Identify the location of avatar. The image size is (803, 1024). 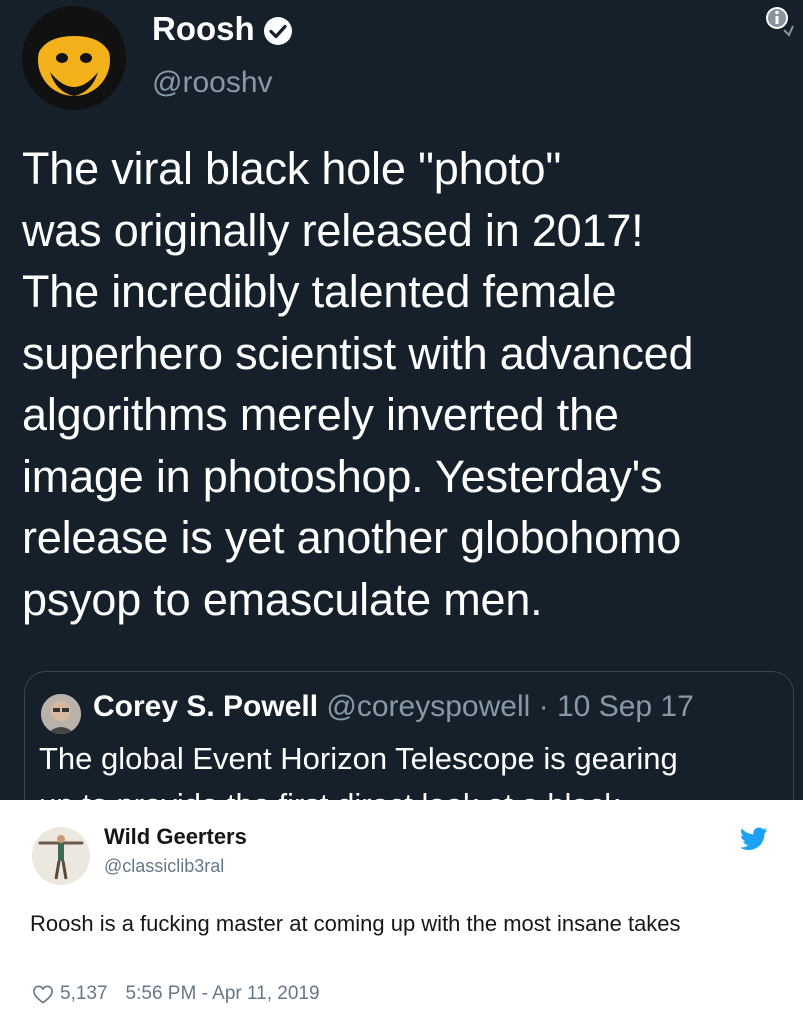
(74, 58).